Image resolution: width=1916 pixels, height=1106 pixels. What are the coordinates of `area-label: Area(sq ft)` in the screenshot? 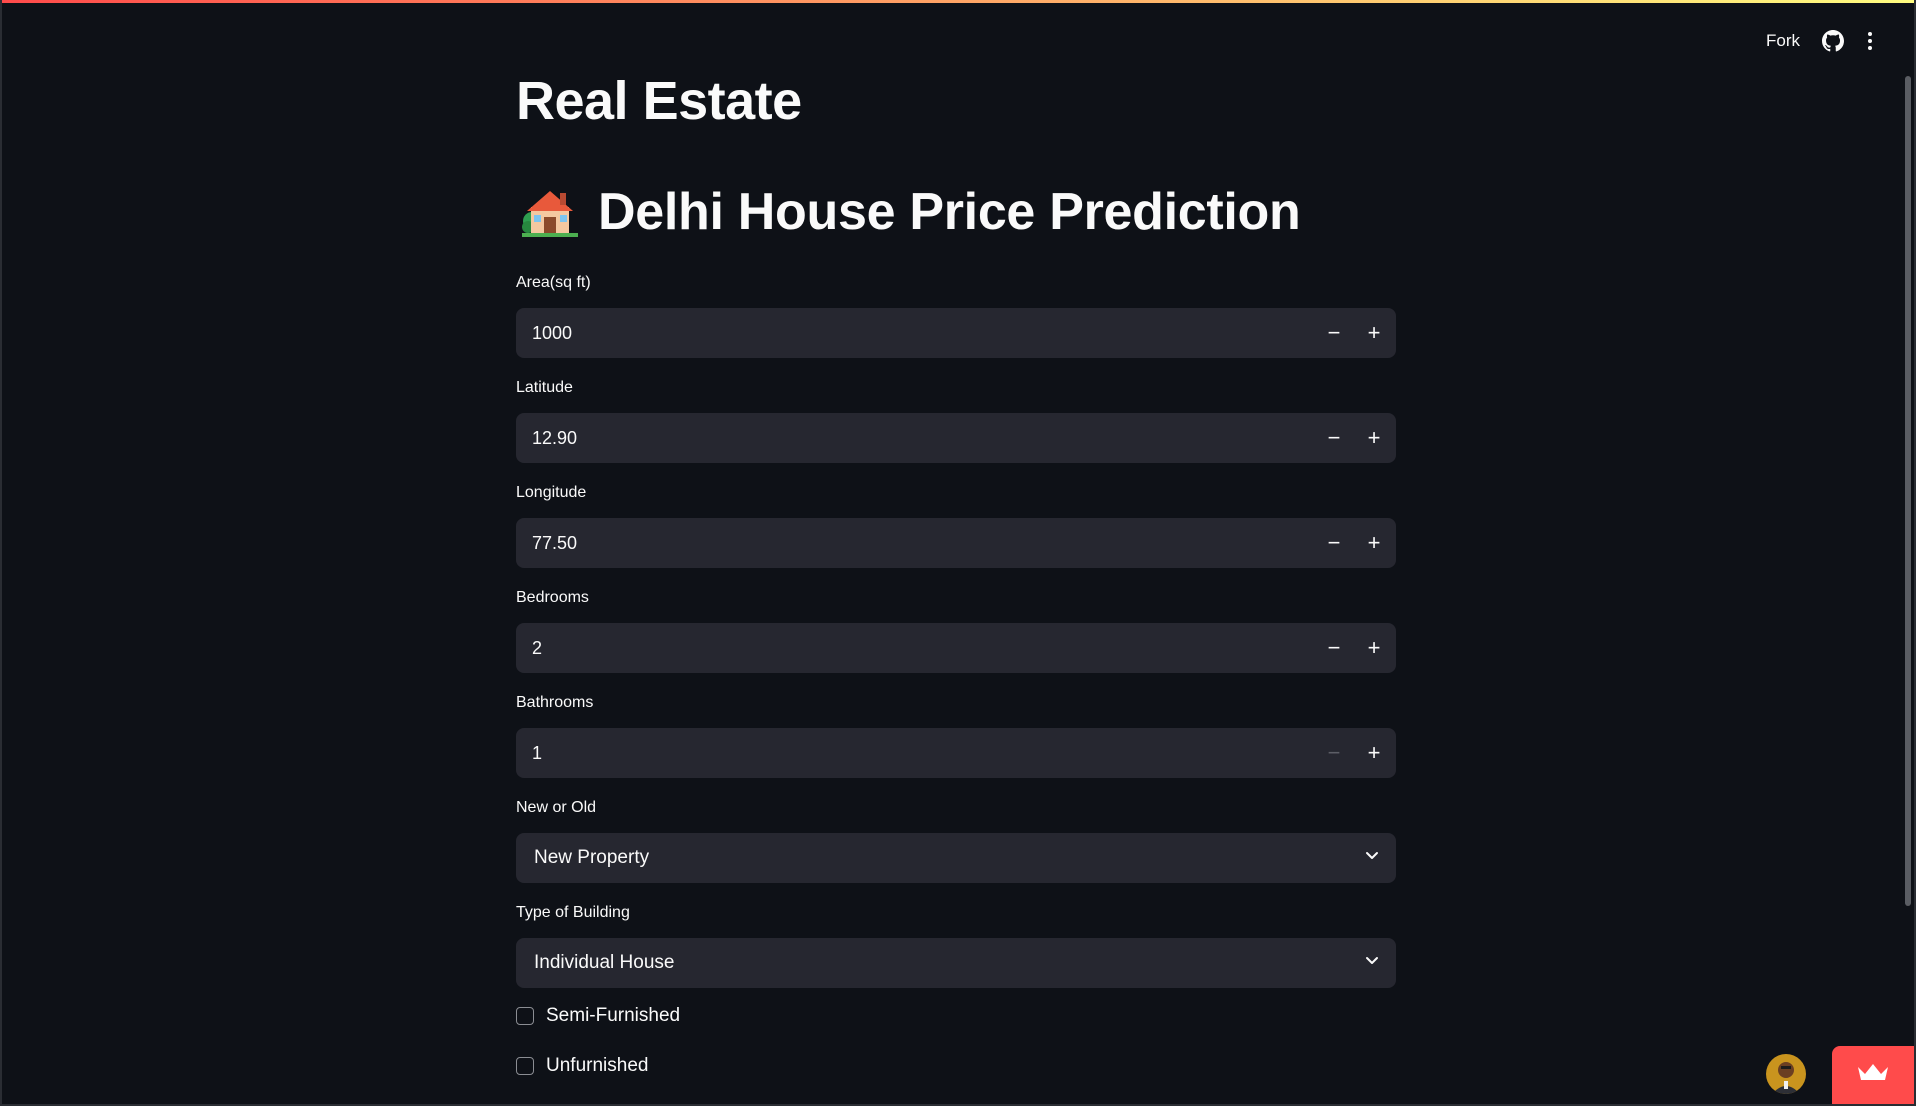 It's located at (553, 282).